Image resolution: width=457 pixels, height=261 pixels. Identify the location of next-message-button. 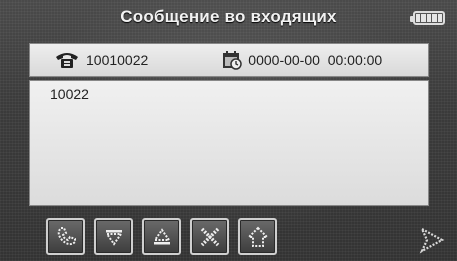
(113, 236).